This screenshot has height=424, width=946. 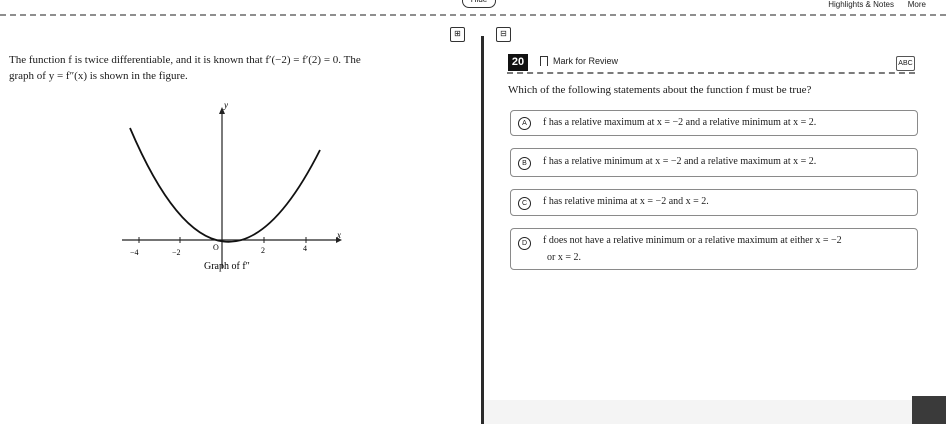 What do you see at coordinates (524, 163) in the screenshot?
I see `choice-letter: B` at bounding box center [524, 163].